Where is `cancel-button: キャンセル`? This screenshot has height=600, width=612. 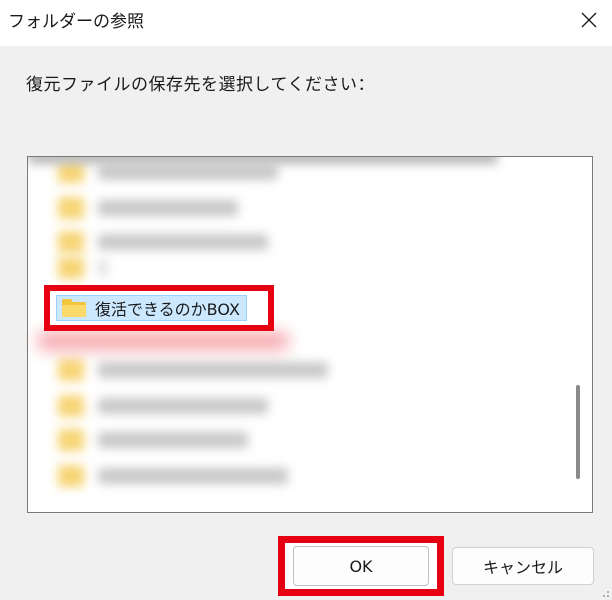
cancel-button: キャンセル is located at coordinates (523, 566).